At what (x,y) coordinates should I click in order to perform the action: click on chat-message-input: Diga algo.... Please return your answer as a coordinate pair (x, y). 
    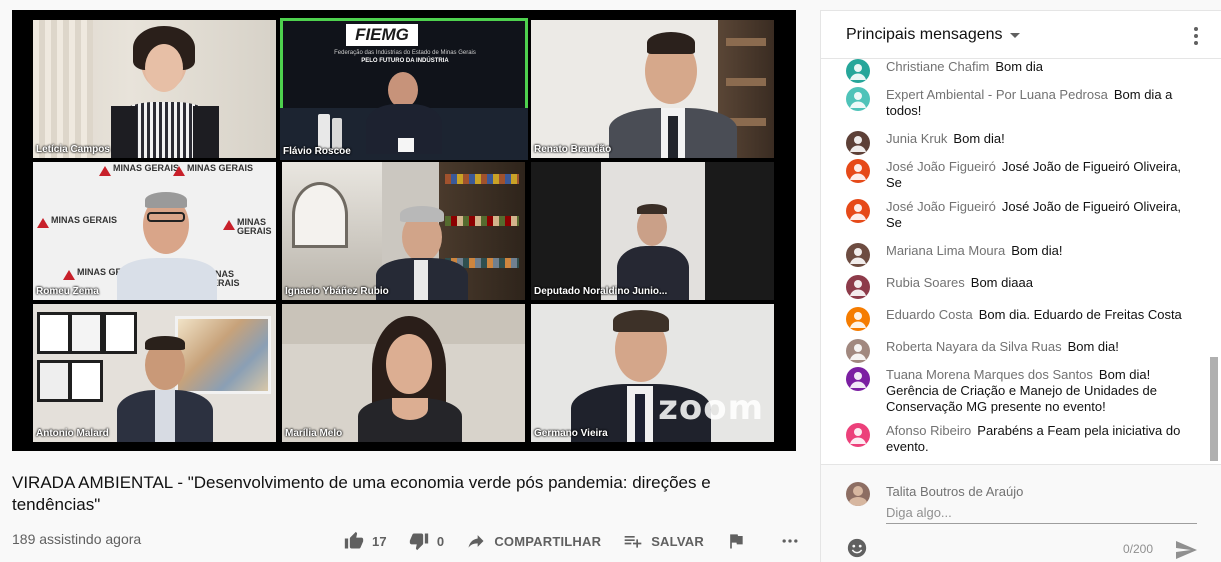
    Looking at the image, I should click on (1041, 514).